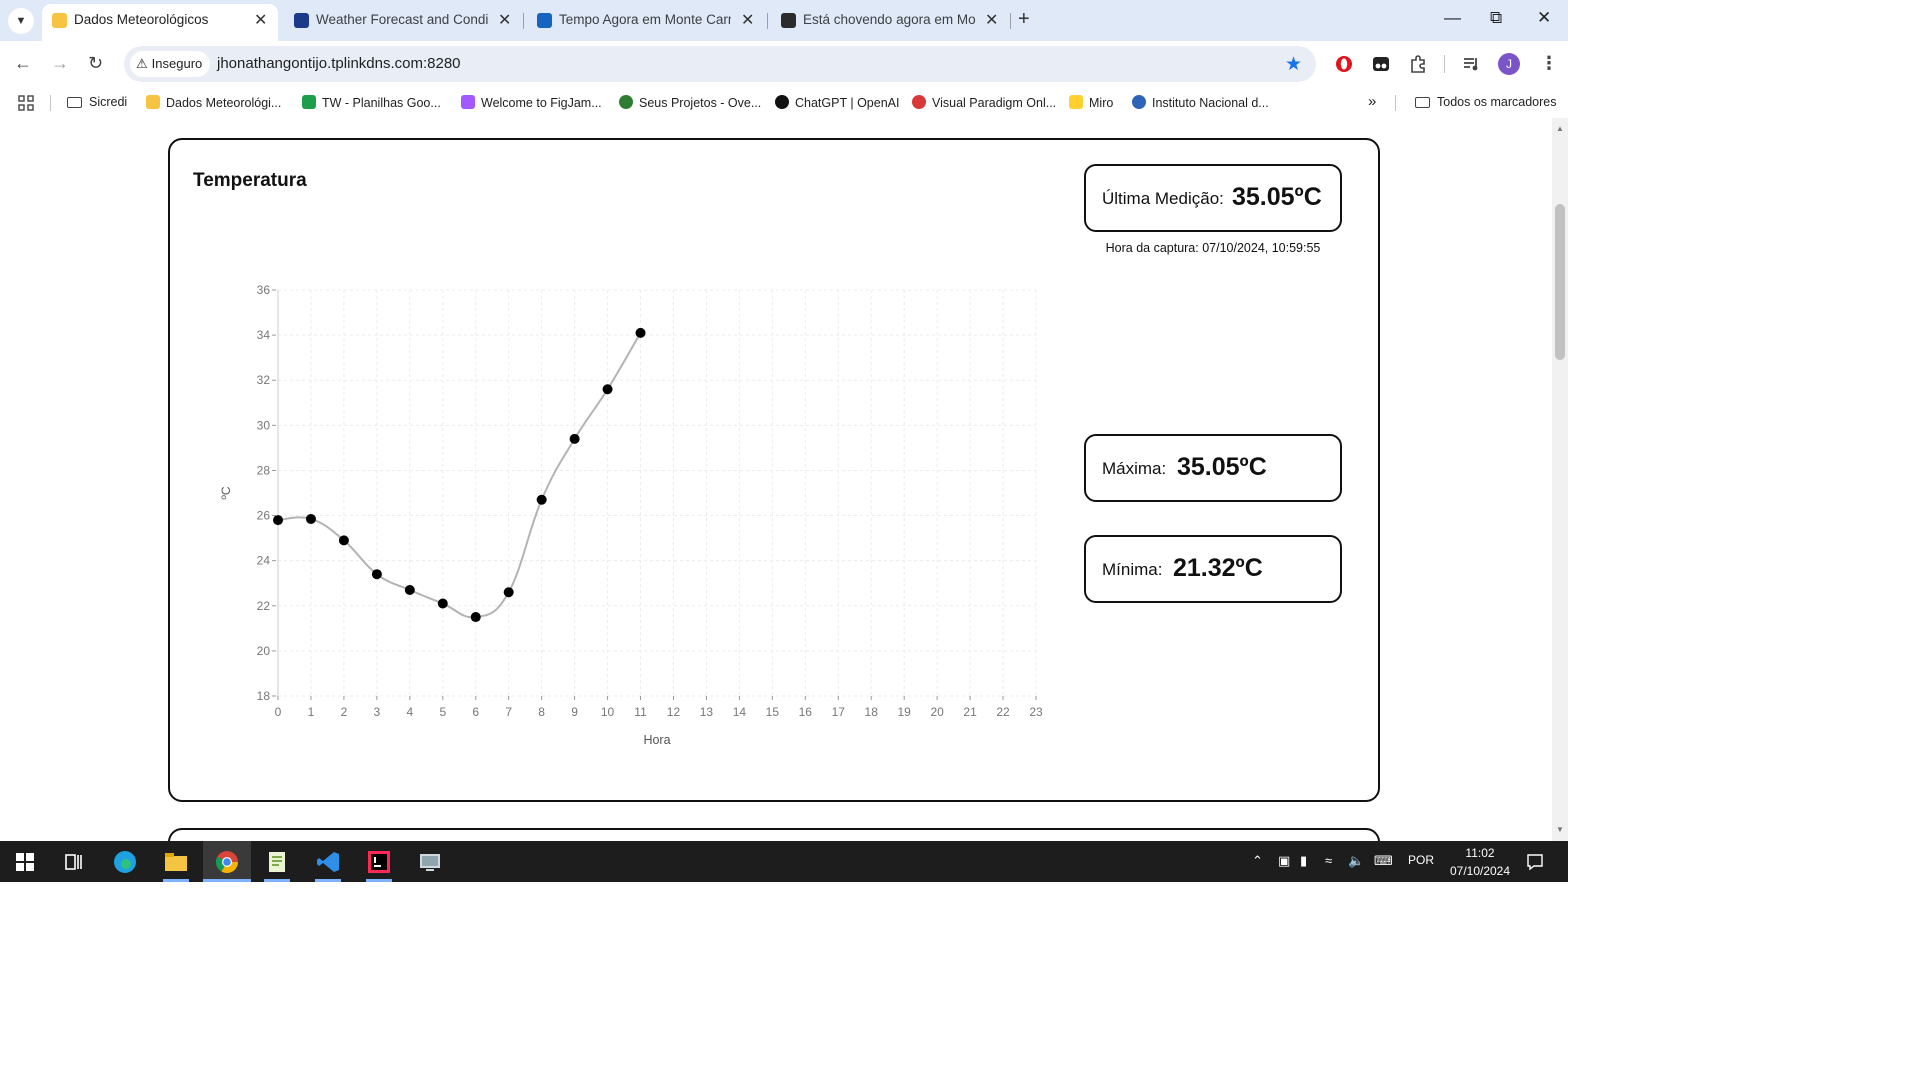 The width and height of the screenshot is (1920, 1080). I want to click on sheets-favicon-icon, so click(309, 102).